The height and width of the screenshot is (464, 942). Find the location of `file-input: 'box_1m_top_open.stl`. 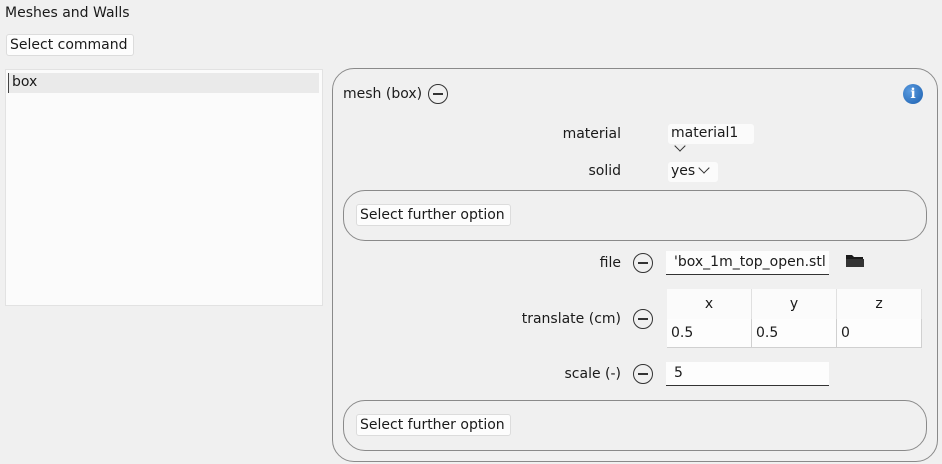

file-input: 'box_1m_top_open.stl is located at coordinates (747, 263).